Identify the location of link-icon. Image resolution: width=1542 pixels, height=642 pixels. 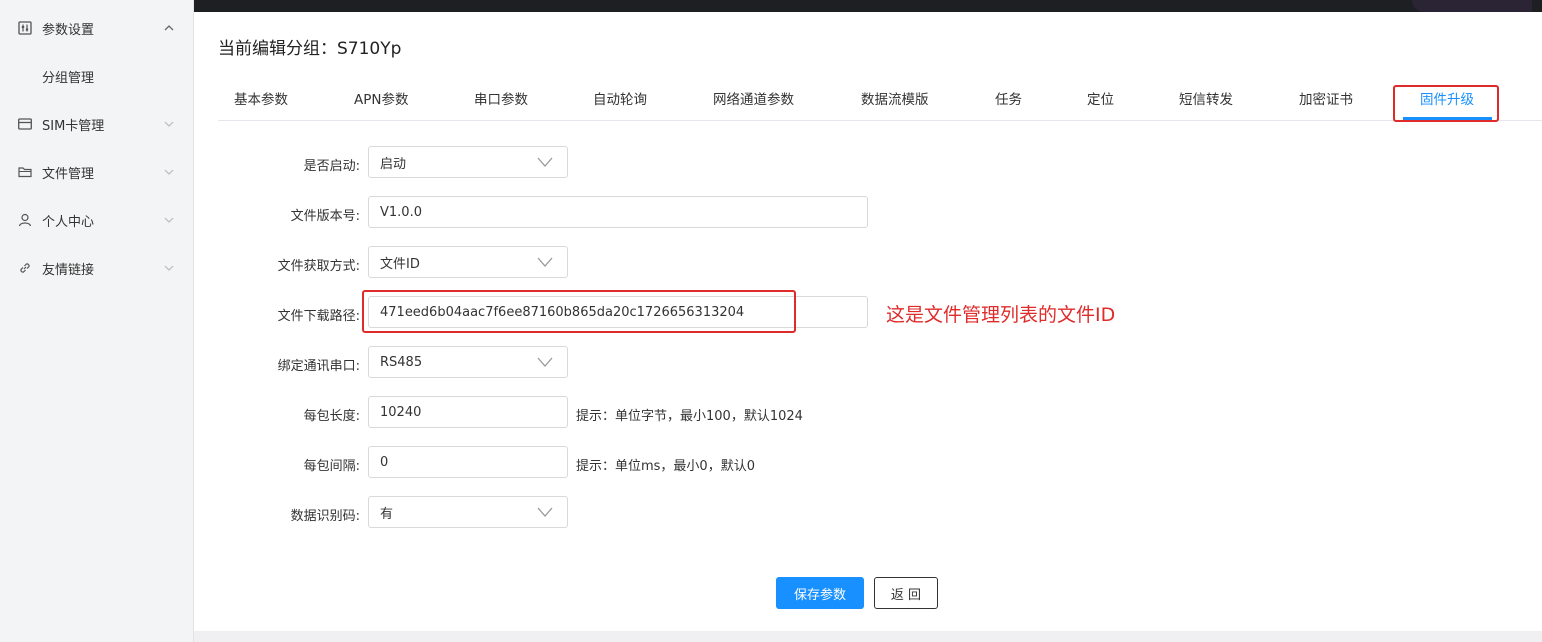
(25, 268).